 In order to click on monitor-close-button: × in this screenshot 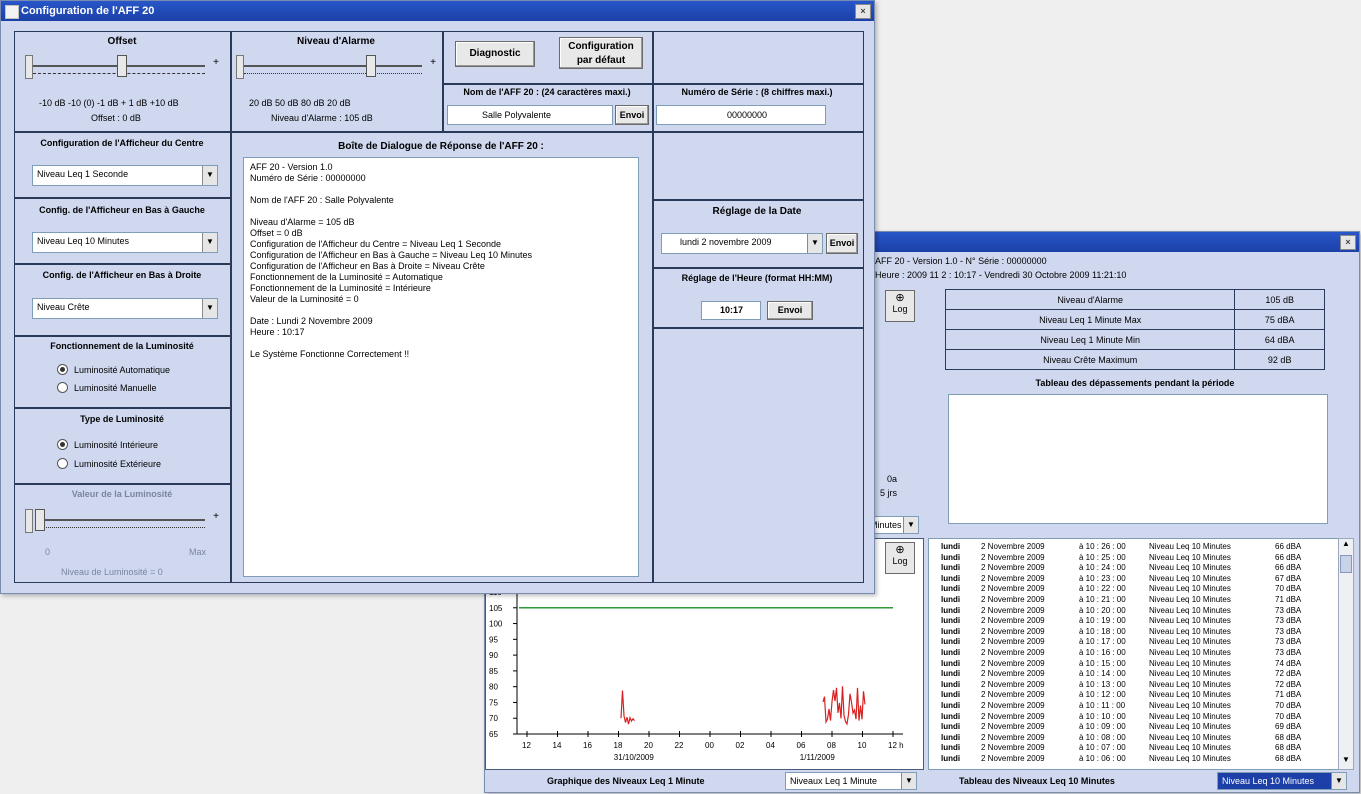, I will do `click(1348, 242)`.